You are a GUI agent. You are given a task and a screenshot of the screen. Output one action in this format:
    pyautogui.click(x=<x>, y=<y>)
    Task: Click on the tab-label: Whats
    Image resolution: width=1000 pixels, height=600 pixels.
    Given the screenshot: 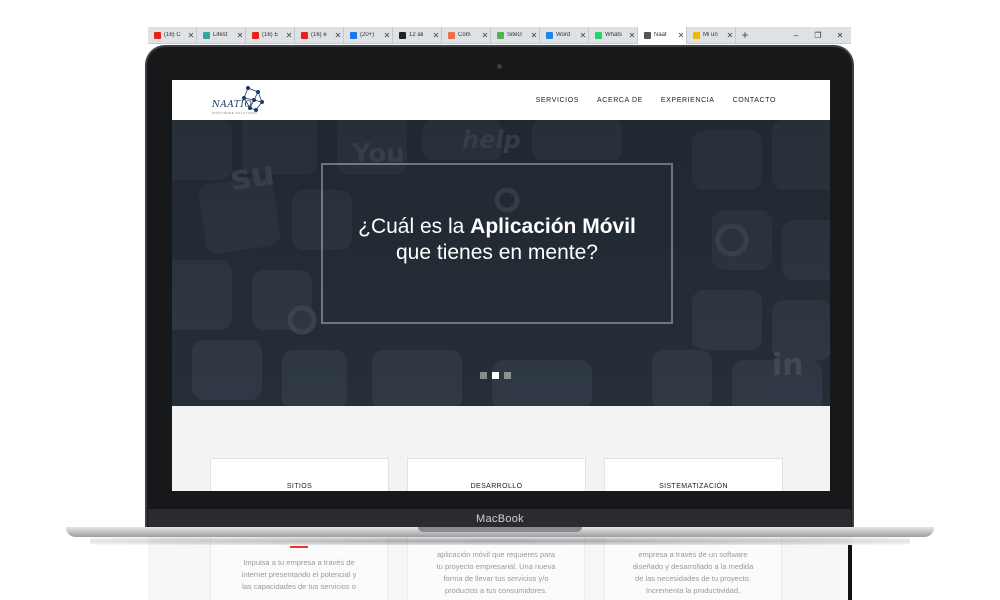 What is the action you would take?
    pyautogui.click(x=614, y=35)
    